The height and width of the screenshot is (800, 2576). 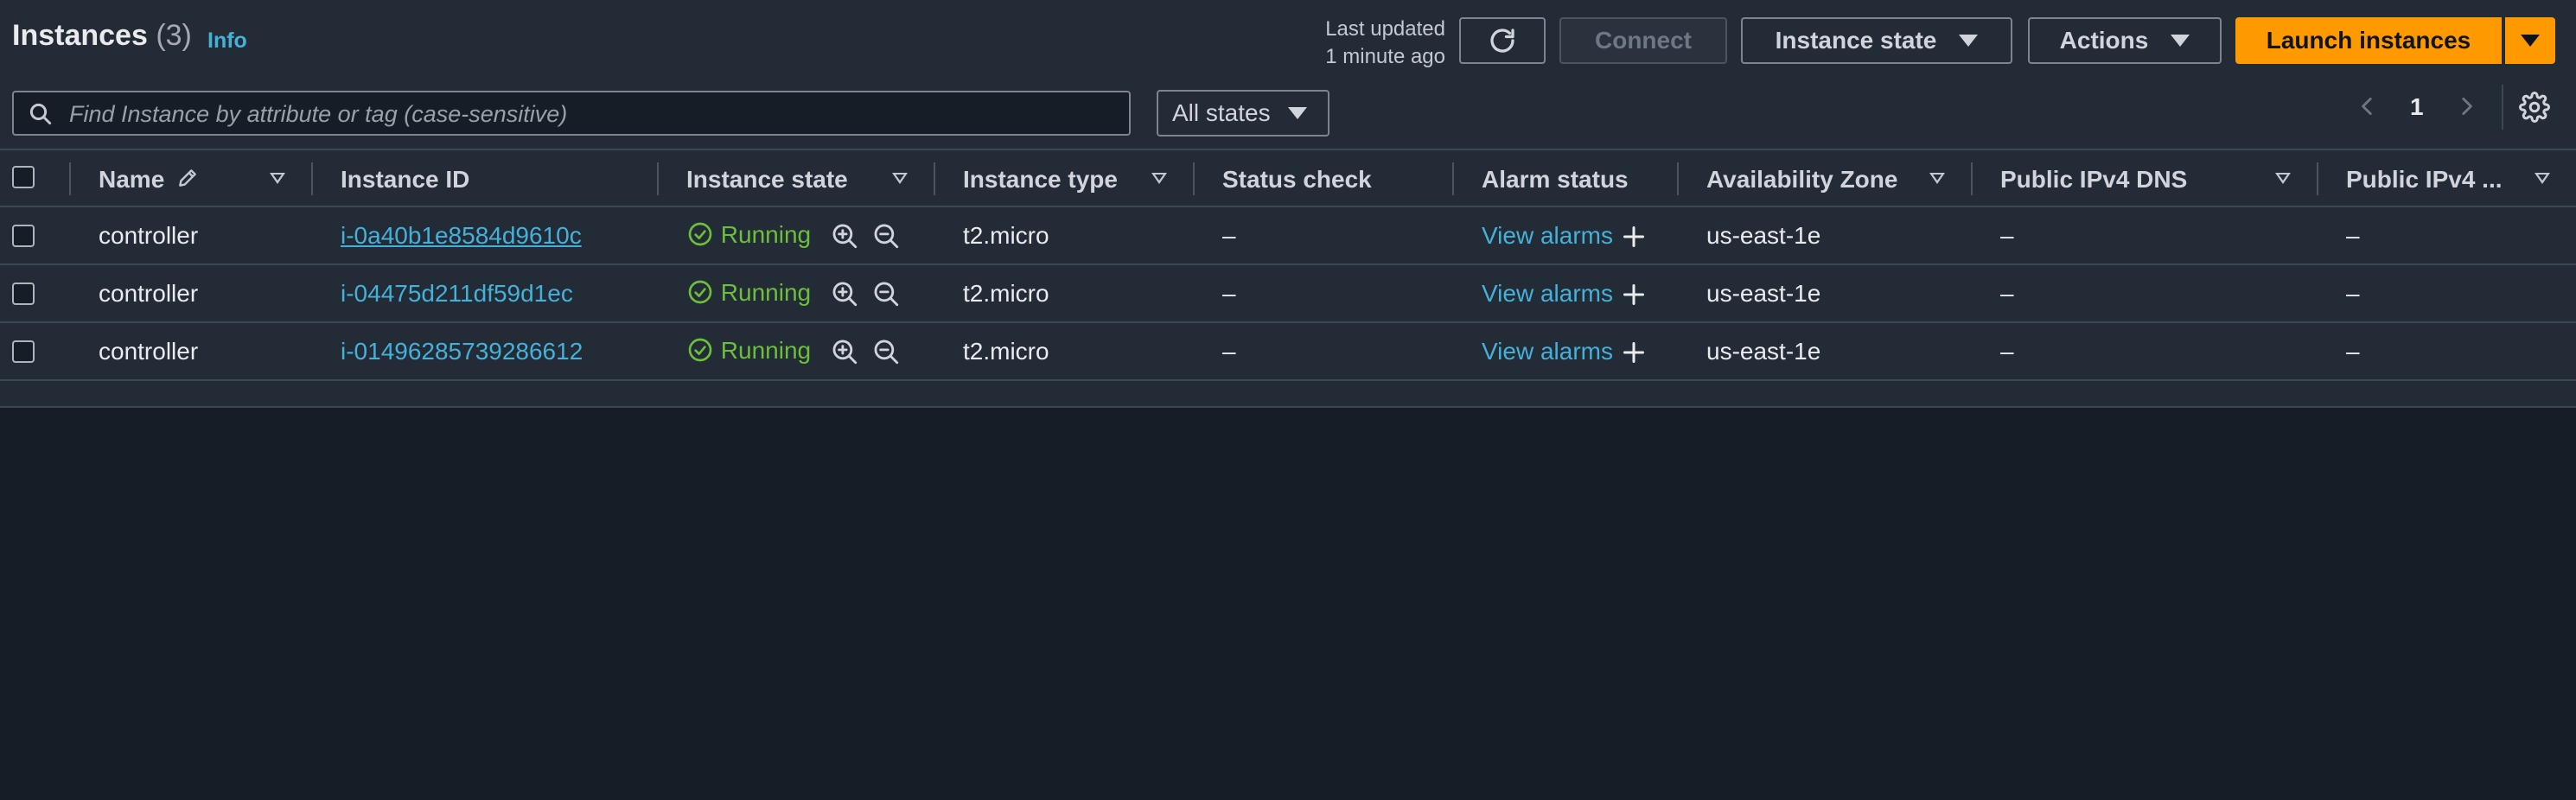 I want to click on actions-dropdown: Actions, so click(x=2125, y=40).